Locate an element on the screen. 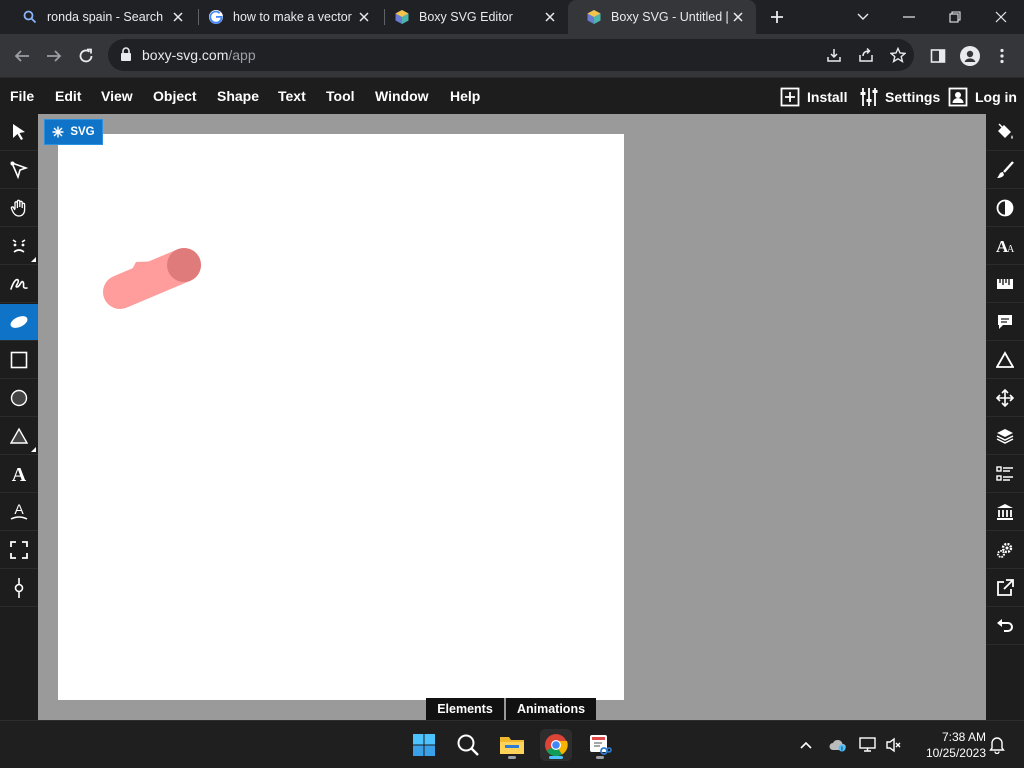 The width and height of the screenshot is (1024, 768). install-app-icon is located at coordinates (834, 55).